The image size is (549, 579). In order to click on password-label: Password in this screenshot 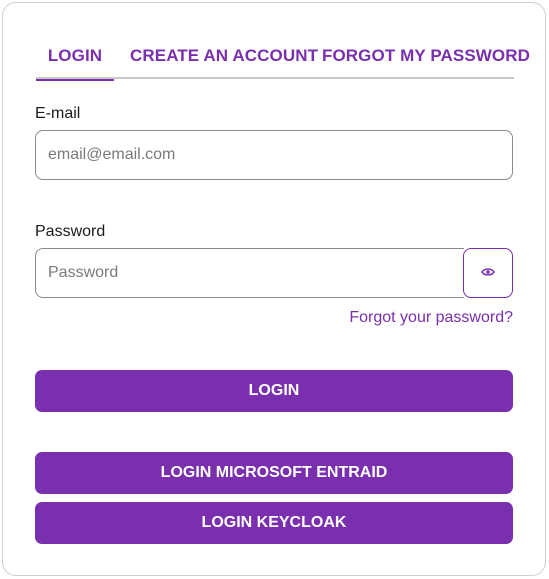, I will do `click(70, 231)`.